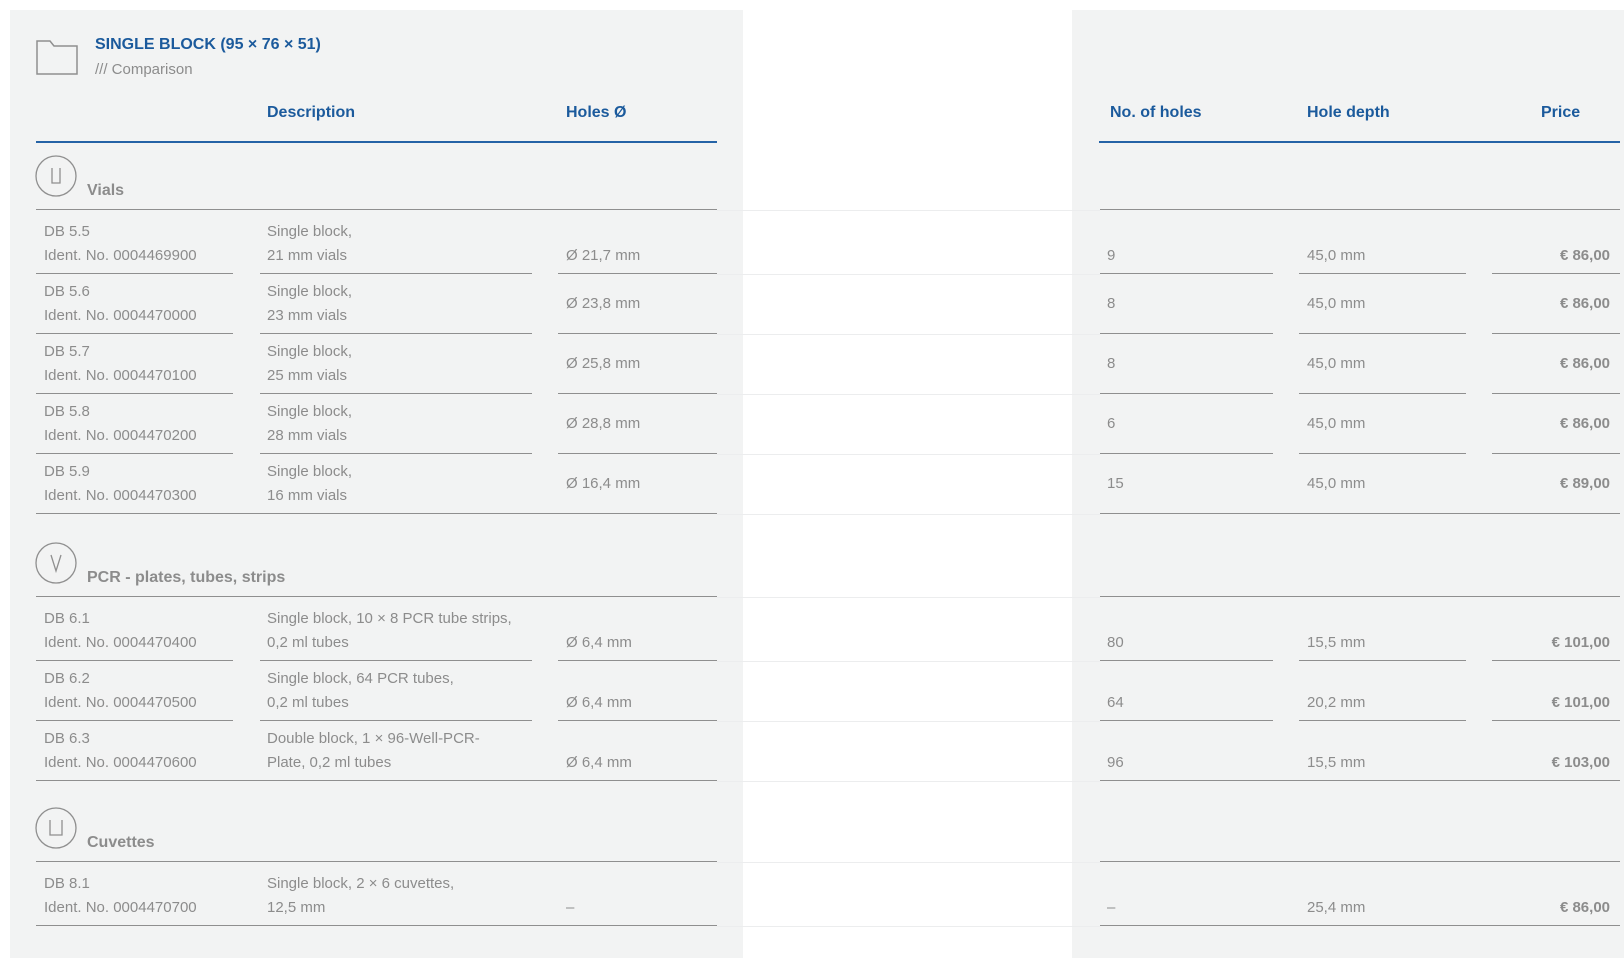 This screenshot has height=958, width=1624. What do you see at coordinates (1111, 907) in the screenshot?
I see `number-of-holes: –` at bounding box center [1111, 907].